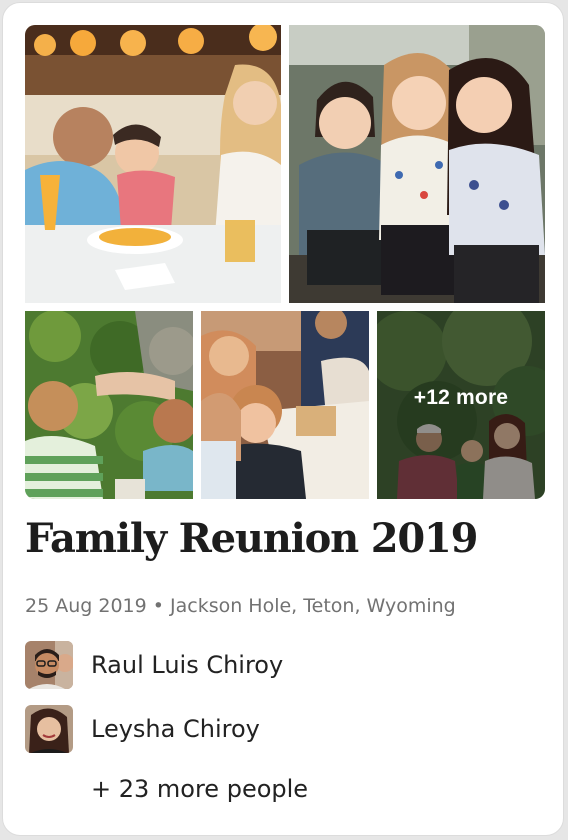 The height and width of the screenshot is (840, 568). I want to click on photo-kids-garden-image, so click(109, 405).